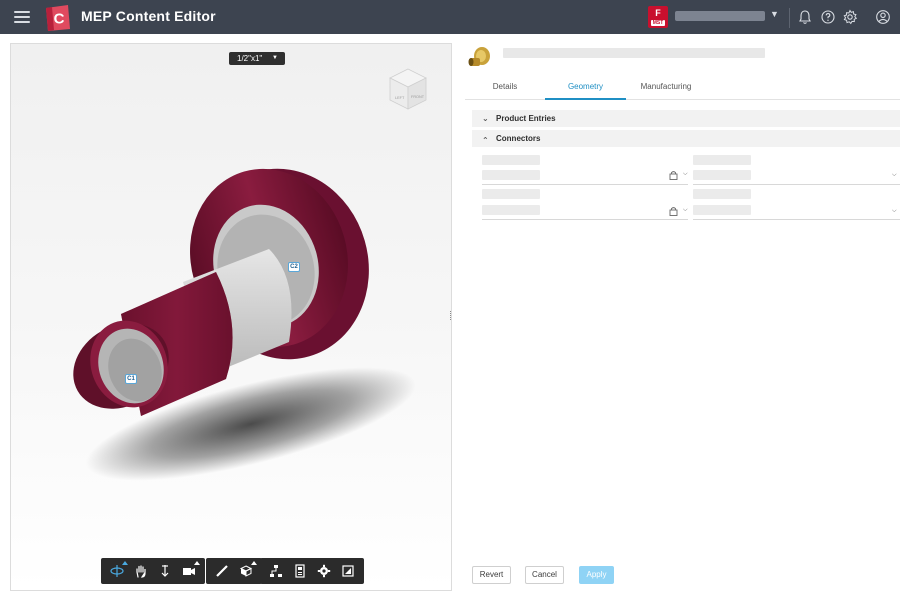 The width and height of the screenshot is (900, 604). Describe the element at coordinates (805, 17) in the screenshot. I see `bell-icon` at that location.